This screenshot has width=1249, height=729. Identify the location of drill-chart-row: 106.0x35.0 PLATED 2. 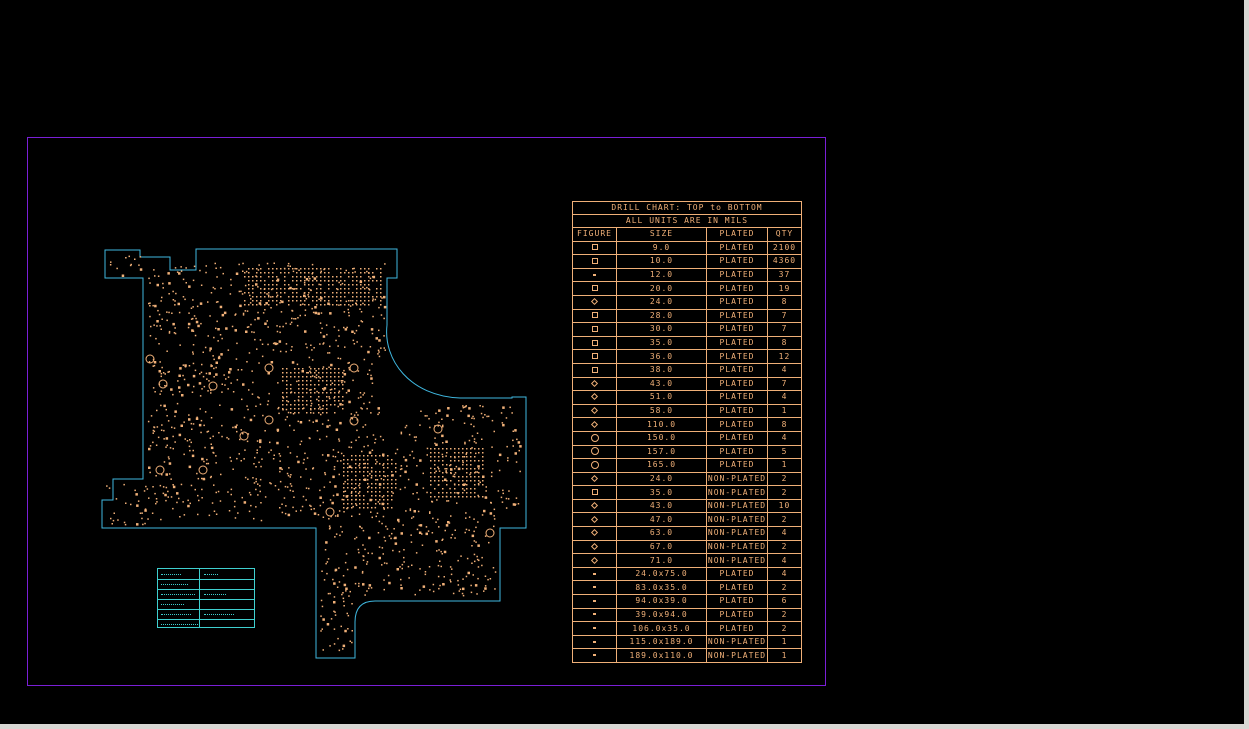
(687, 628).